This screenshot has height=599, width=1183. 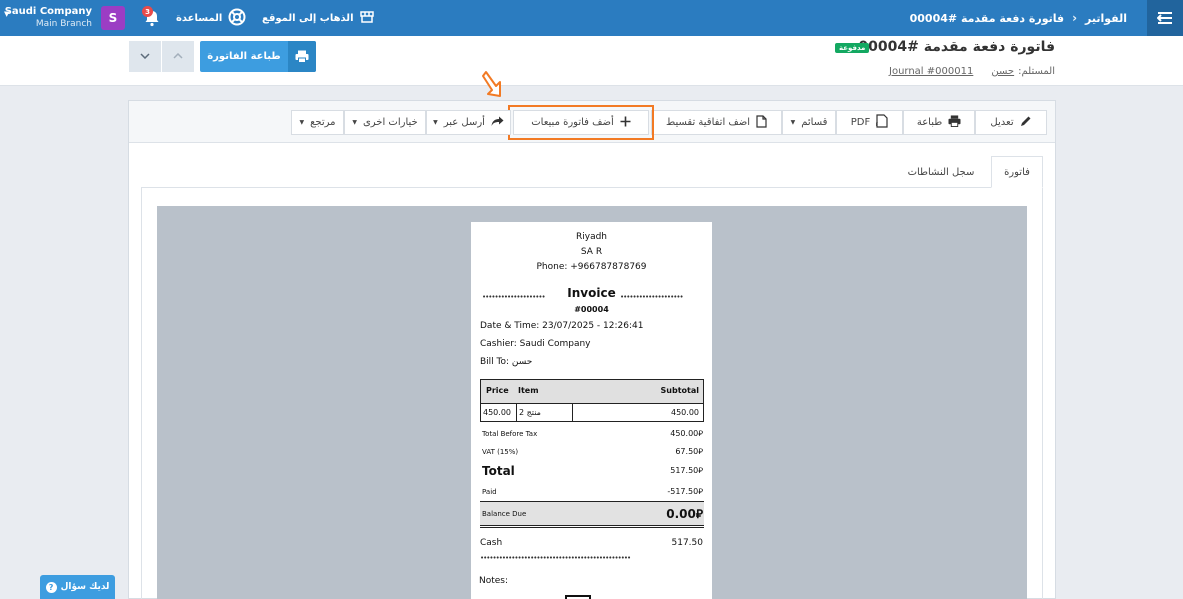 I want to click on chevron-left-icon: ‹, so click(x=1075, y=18).